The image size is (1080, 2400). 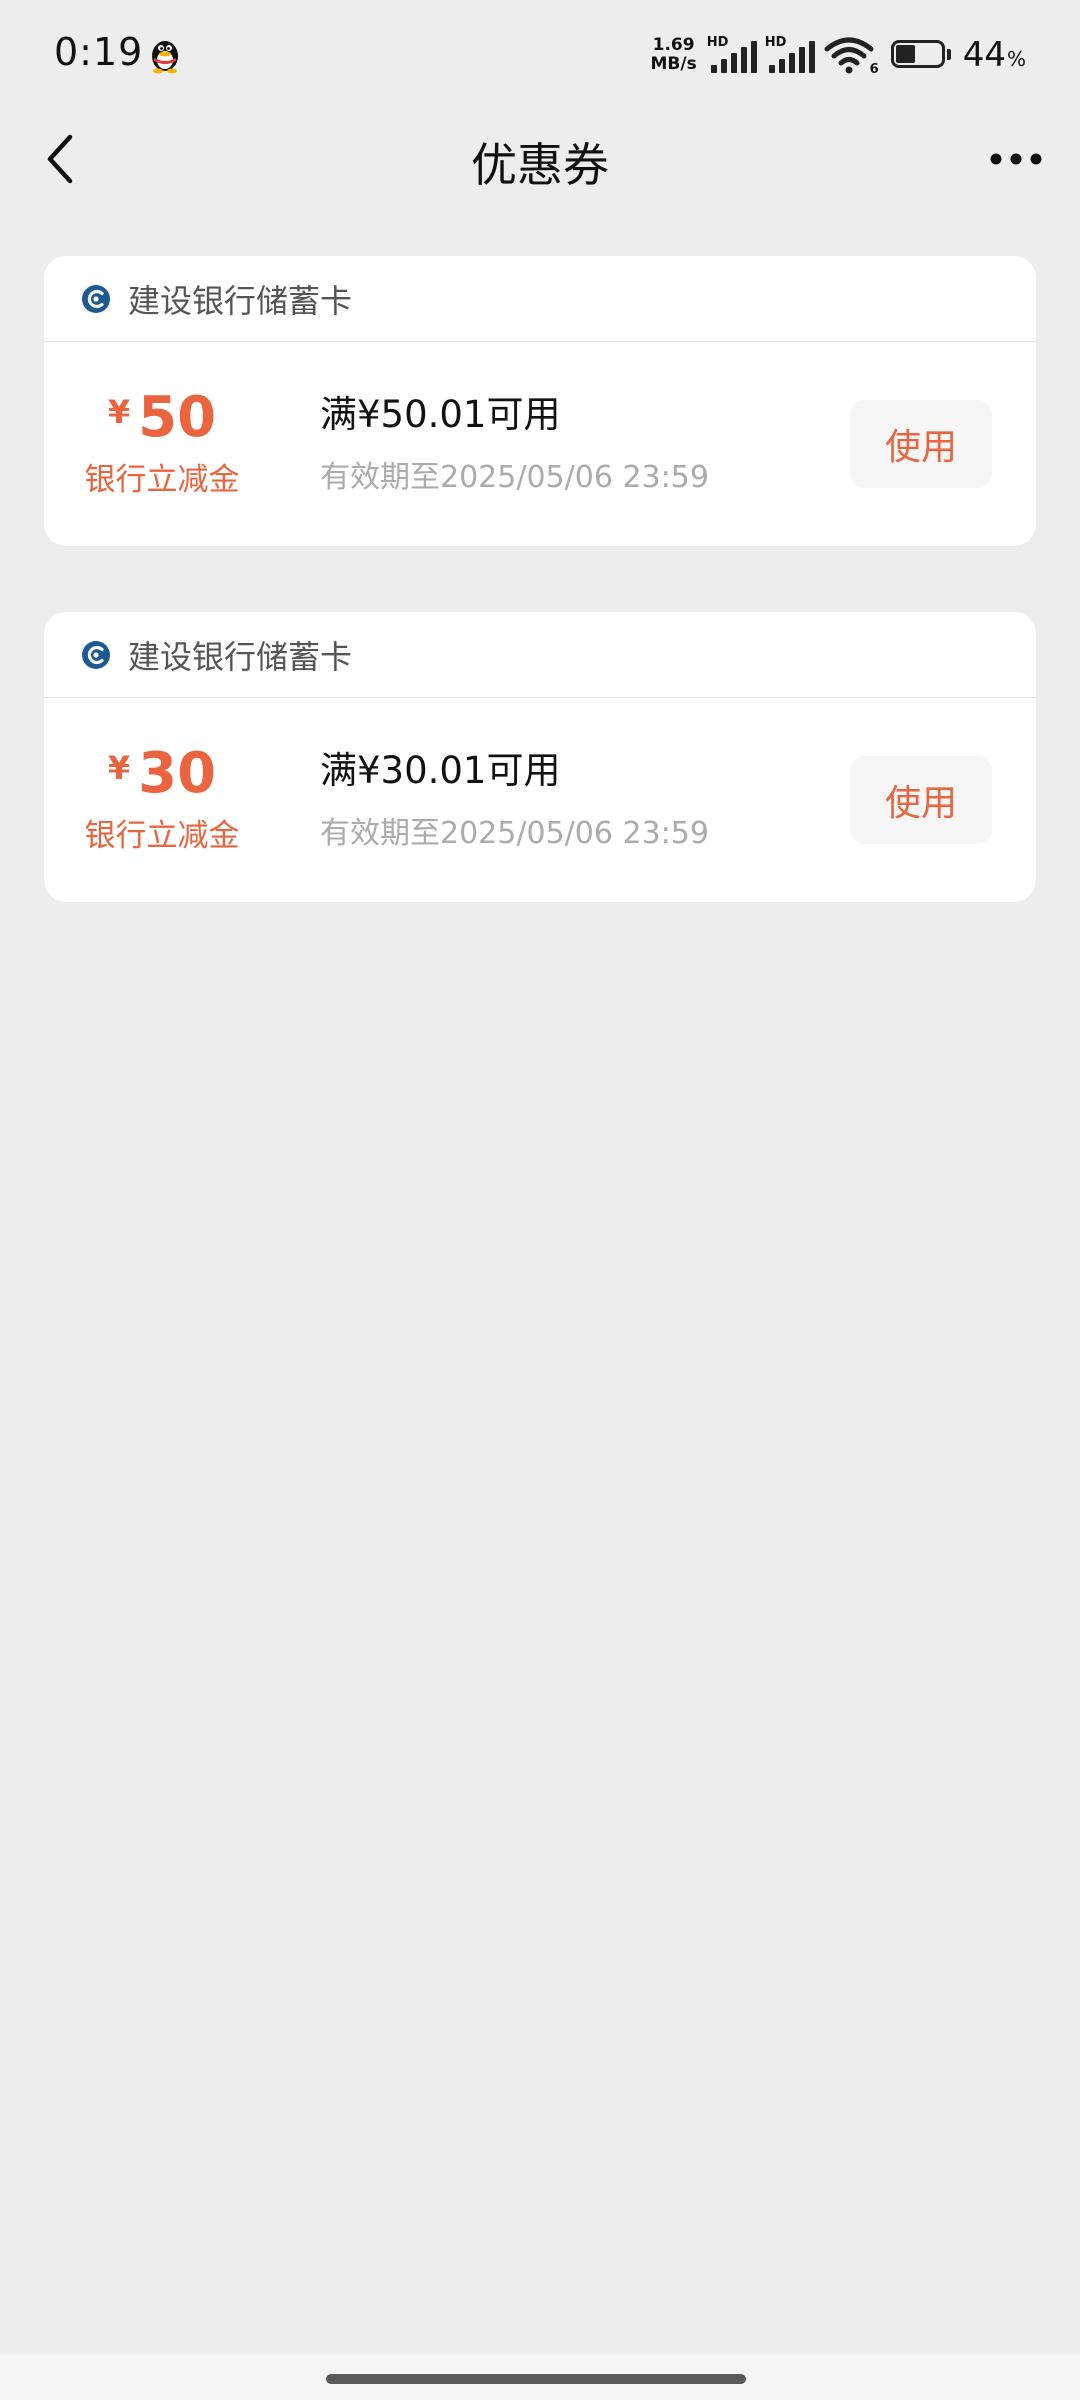 I want to click on network-speed-value: 1.69, so click(x=673, y=45).